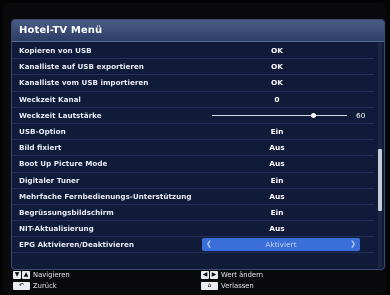  I want to click on down-arrow-key-icon: ▼, so click(17, 275).